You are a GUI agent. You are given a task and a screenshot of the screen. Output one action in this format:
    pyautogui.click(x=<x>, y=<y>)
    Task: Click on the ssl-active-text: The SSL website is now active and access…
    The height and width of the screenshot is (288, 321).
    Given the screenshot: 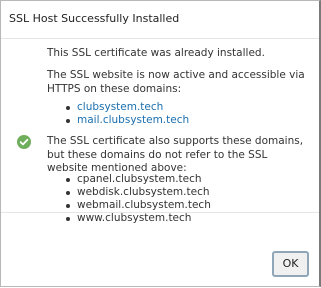 What is the action you would take?
    pyautogui.click(x=176, y=82)
    